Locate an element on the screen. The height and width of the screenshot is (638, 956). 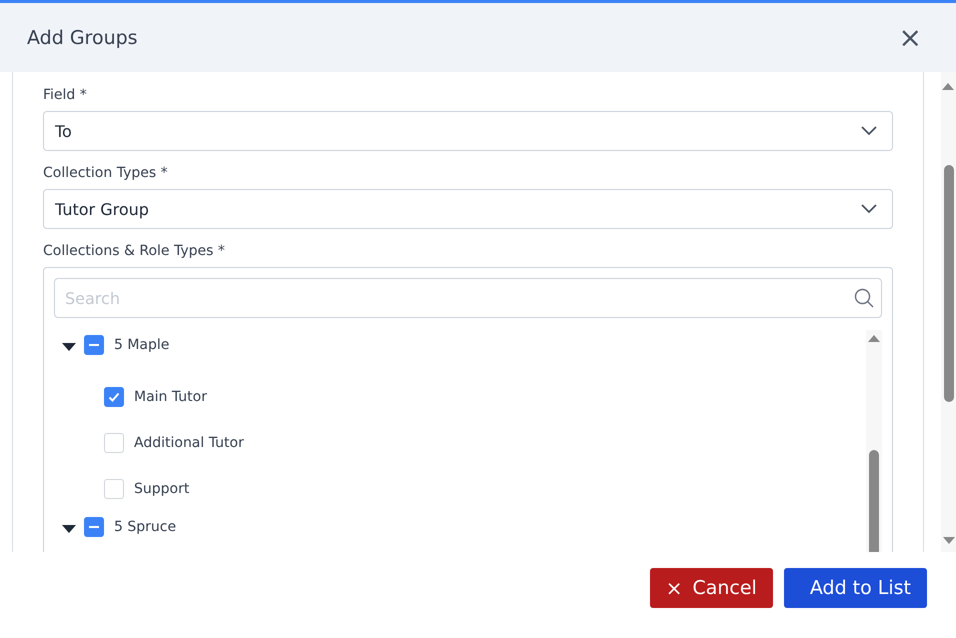
tree-item-label: 5 Maple is located at coordinates (142, 345).